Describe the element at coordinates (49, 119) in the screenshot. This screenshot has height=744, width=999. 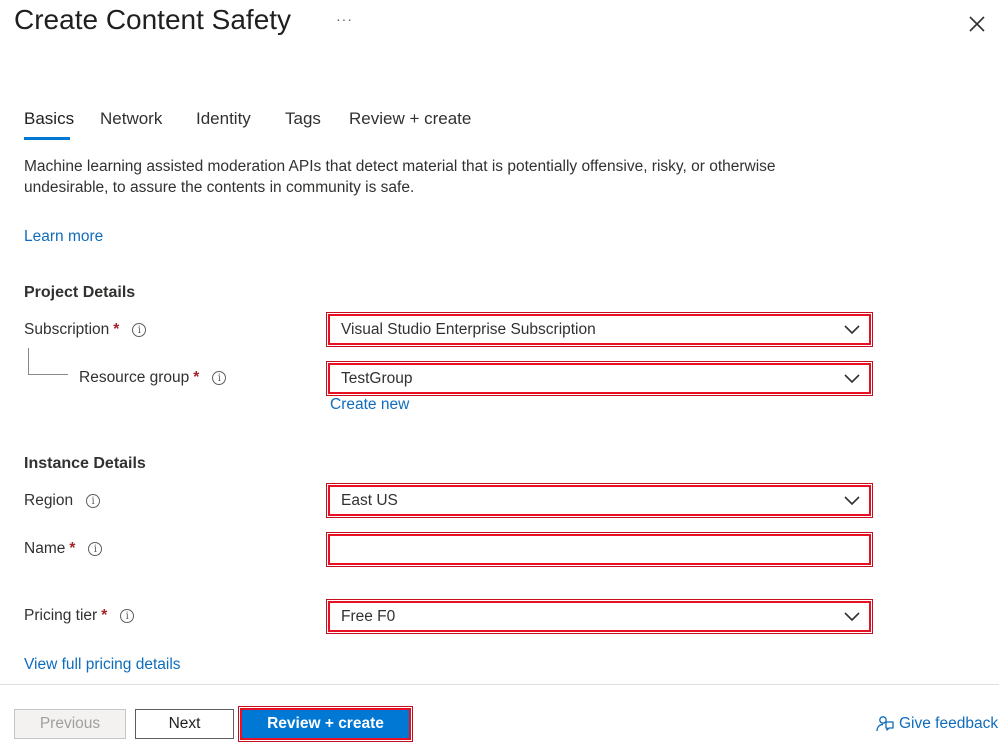
I see `tab-basics: Basics` at that location.